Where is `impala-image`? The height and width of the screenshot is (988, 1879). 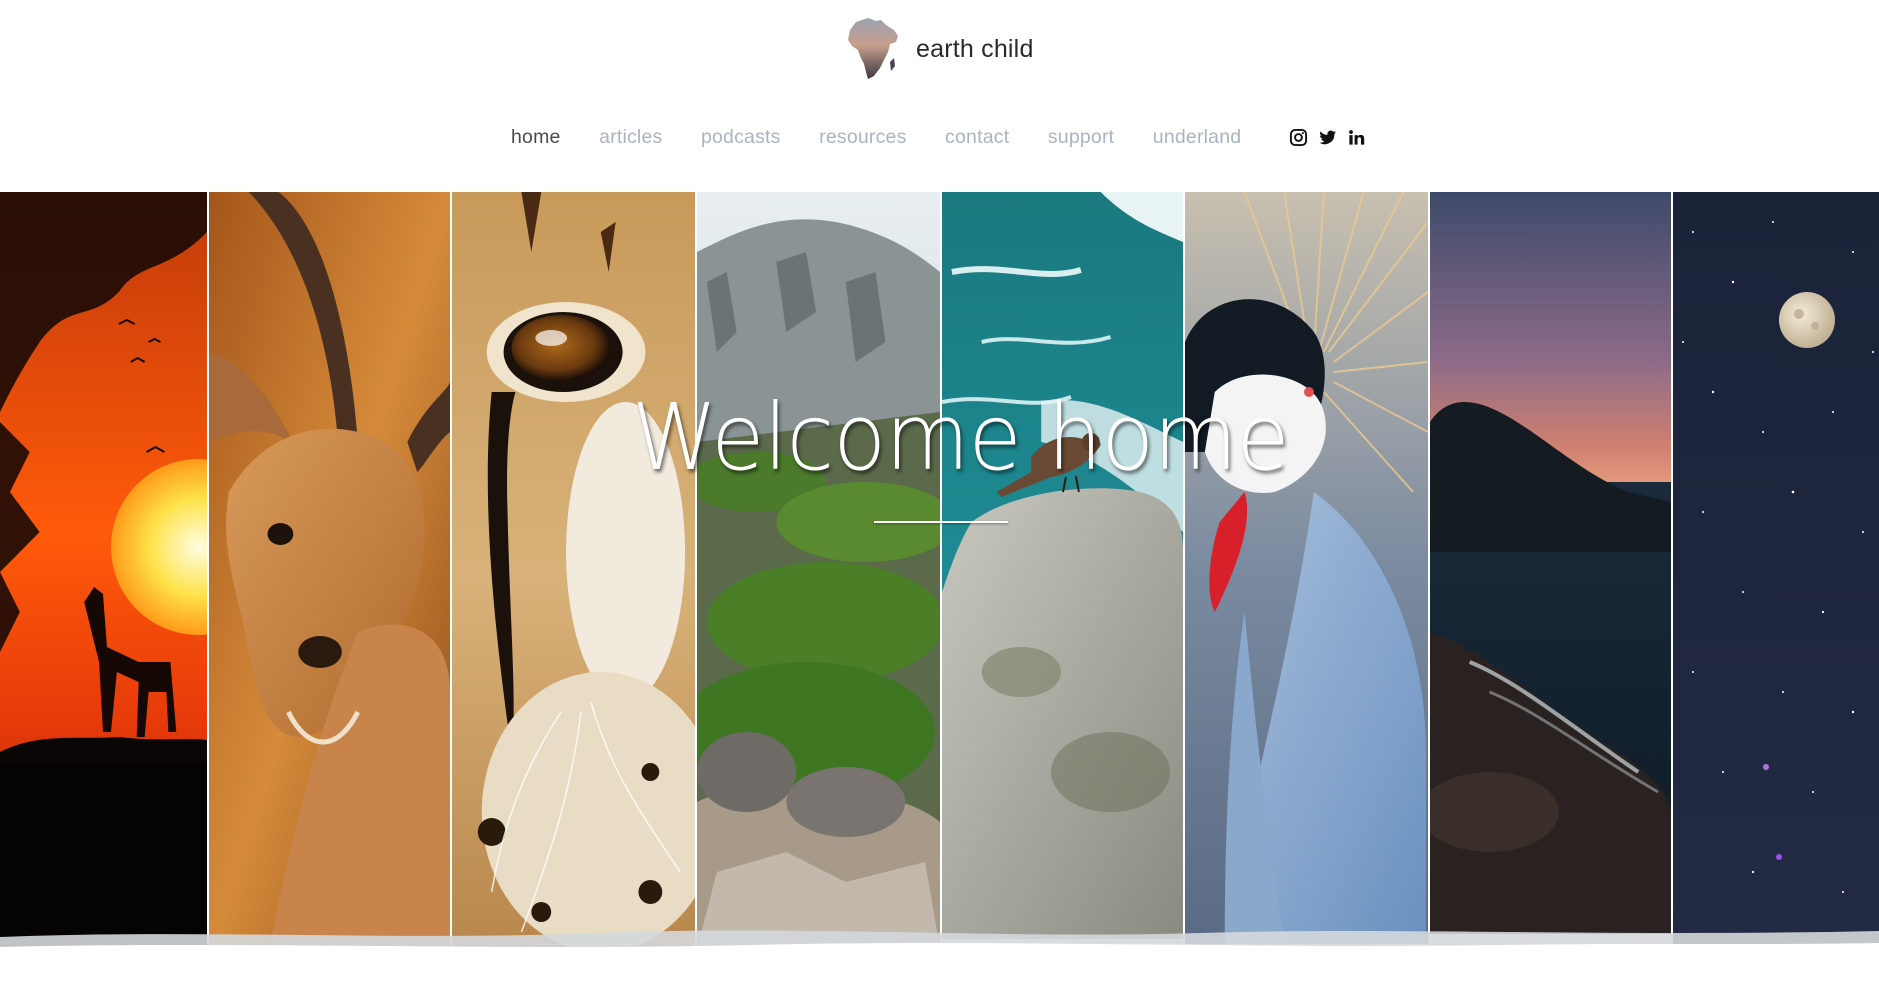
impala-image is located at coordinates (330, 573).